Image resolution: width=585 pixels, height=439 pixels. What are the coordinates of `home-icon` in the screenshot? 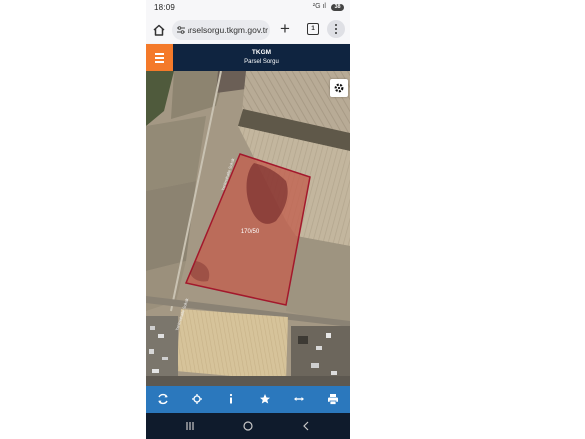 It's located at (159, 30).